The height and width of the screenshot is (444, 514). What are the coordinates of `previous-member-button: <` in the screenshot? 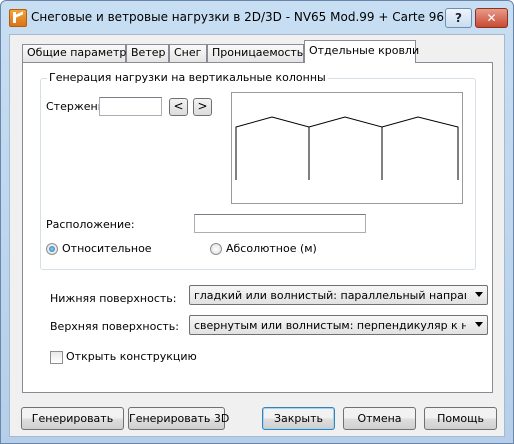 It's located at (178, 107).